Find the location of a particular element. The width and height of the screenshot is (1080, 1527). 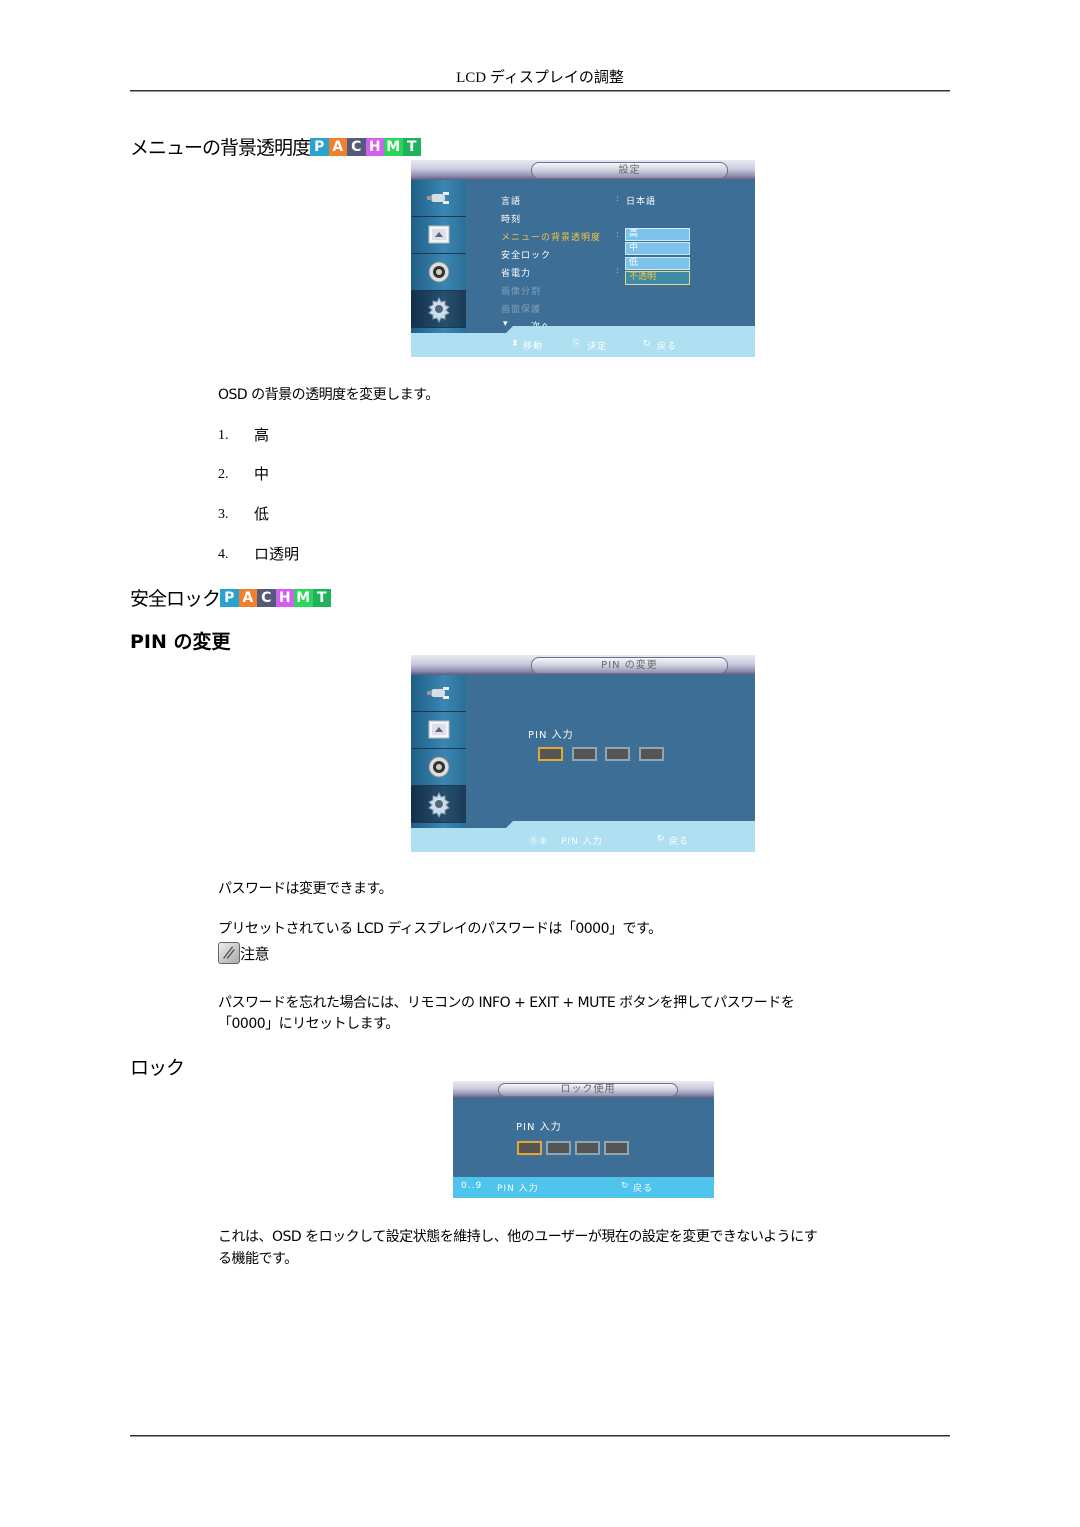

option-list-item: 1. 高 is located at coordinates (244, 435).